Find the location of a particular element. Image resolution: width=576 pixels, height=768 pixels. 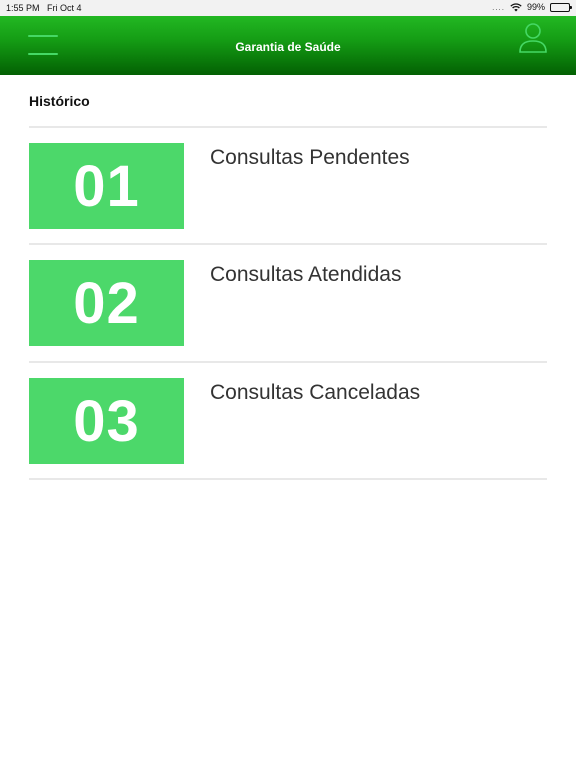

list-item-attended: 02 Consultas Atendidas is located at coordinates (288, 303).